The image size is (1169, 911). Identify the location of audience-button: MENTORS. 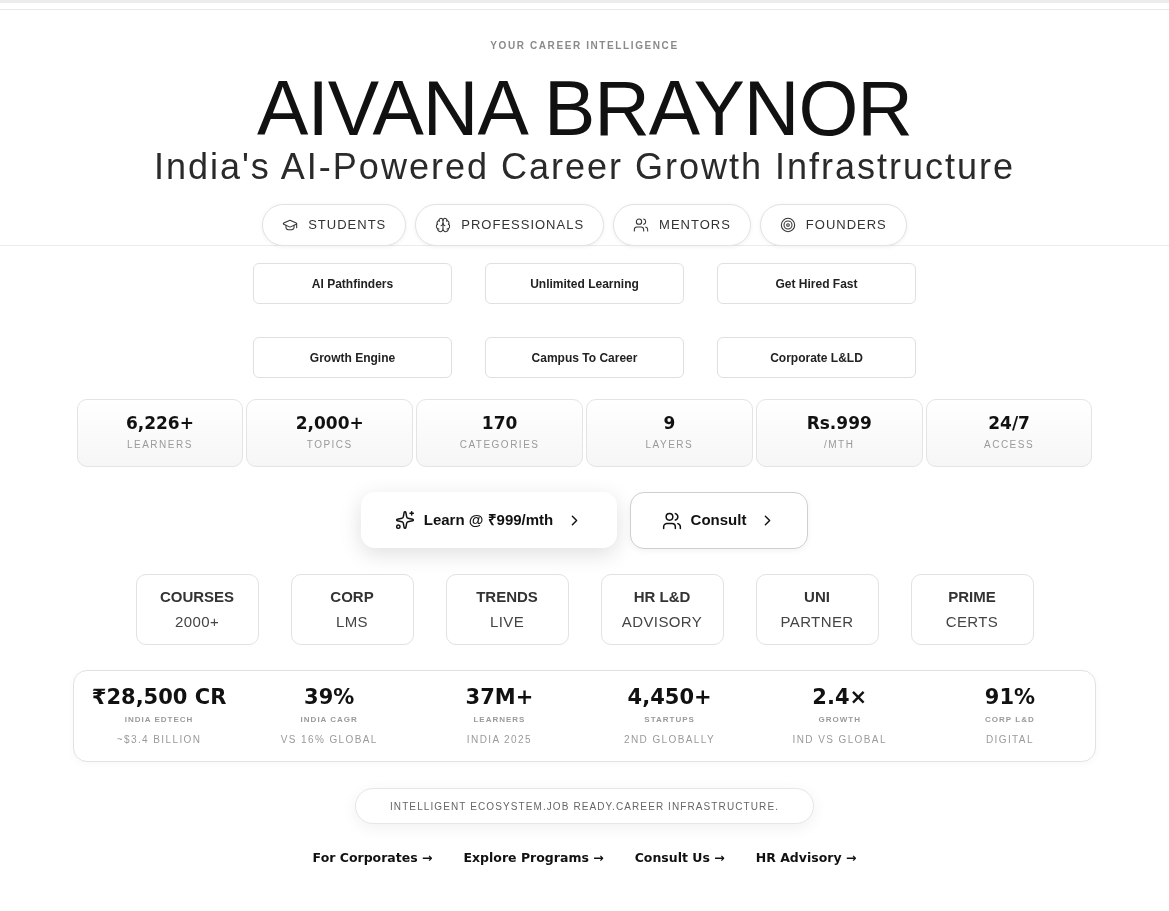
(682, 225).